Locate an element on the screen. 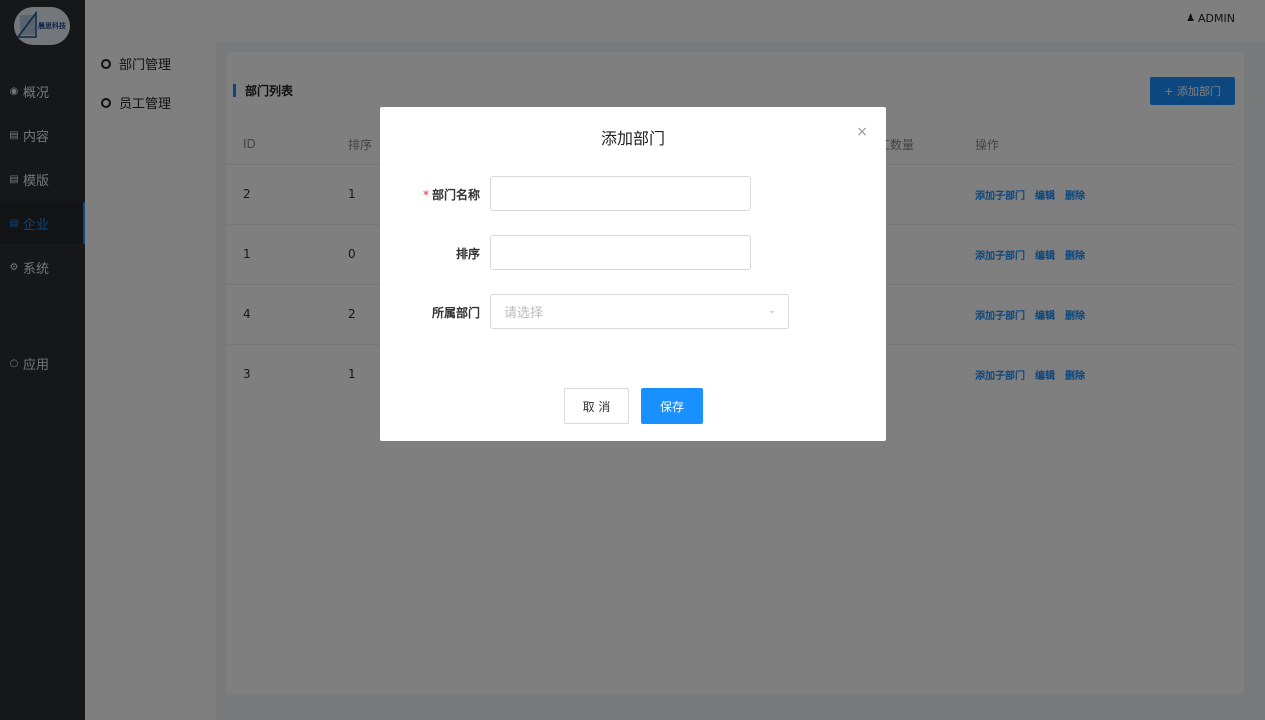 This screenshot has width=1265, height=720. dialog-title: 添加部门 is located at coordinates (632, 138).